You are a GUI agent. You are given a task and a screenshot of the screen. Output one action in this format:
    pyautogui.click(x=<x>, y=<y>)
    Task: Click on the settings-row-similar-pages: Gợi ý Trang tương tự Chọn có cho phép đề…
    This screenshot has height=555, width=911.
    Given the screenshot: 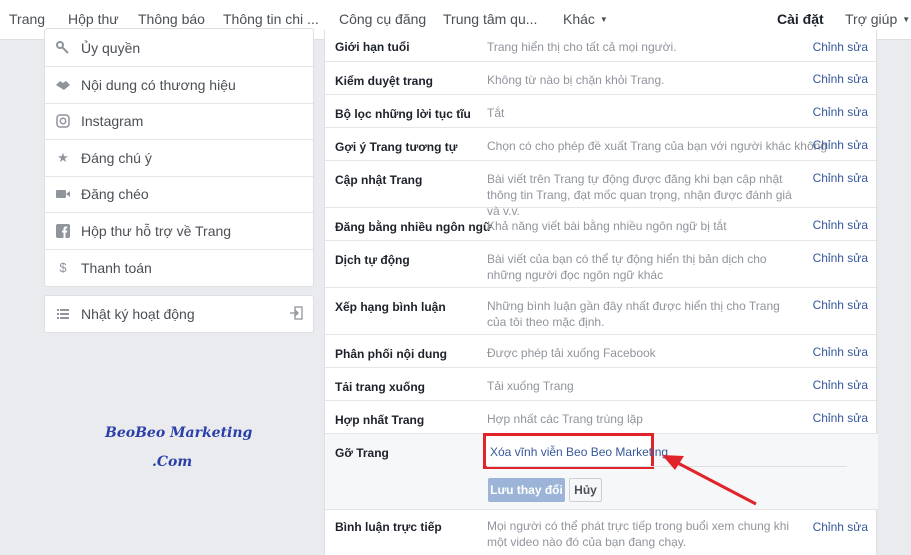 What is the action you would take?
    pyautogui.click(x=601, y=144)
    